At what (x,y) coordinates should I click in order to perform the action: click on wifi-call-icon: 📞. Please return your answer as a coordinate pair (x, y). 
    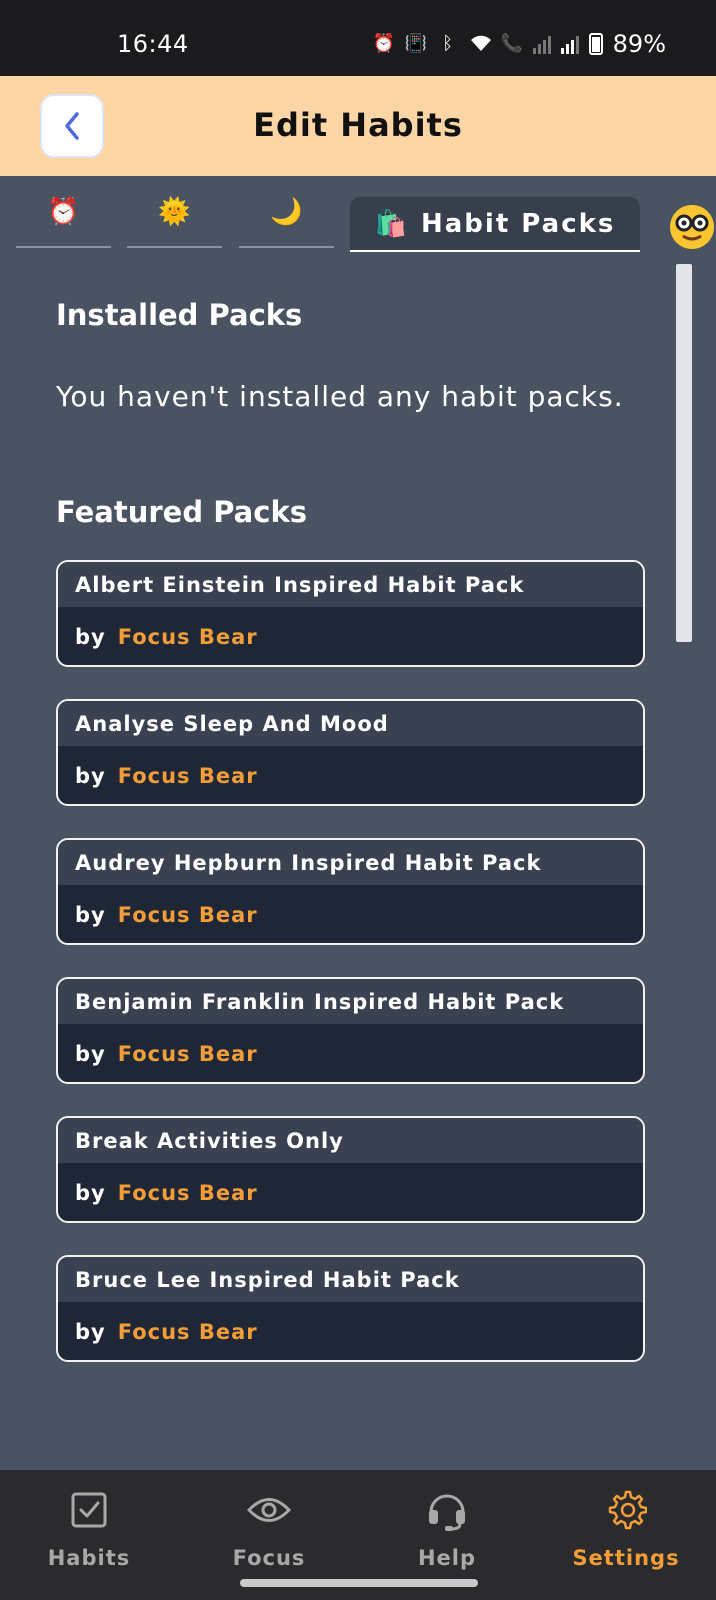
    Looking at the image, I should click on (512, 43).